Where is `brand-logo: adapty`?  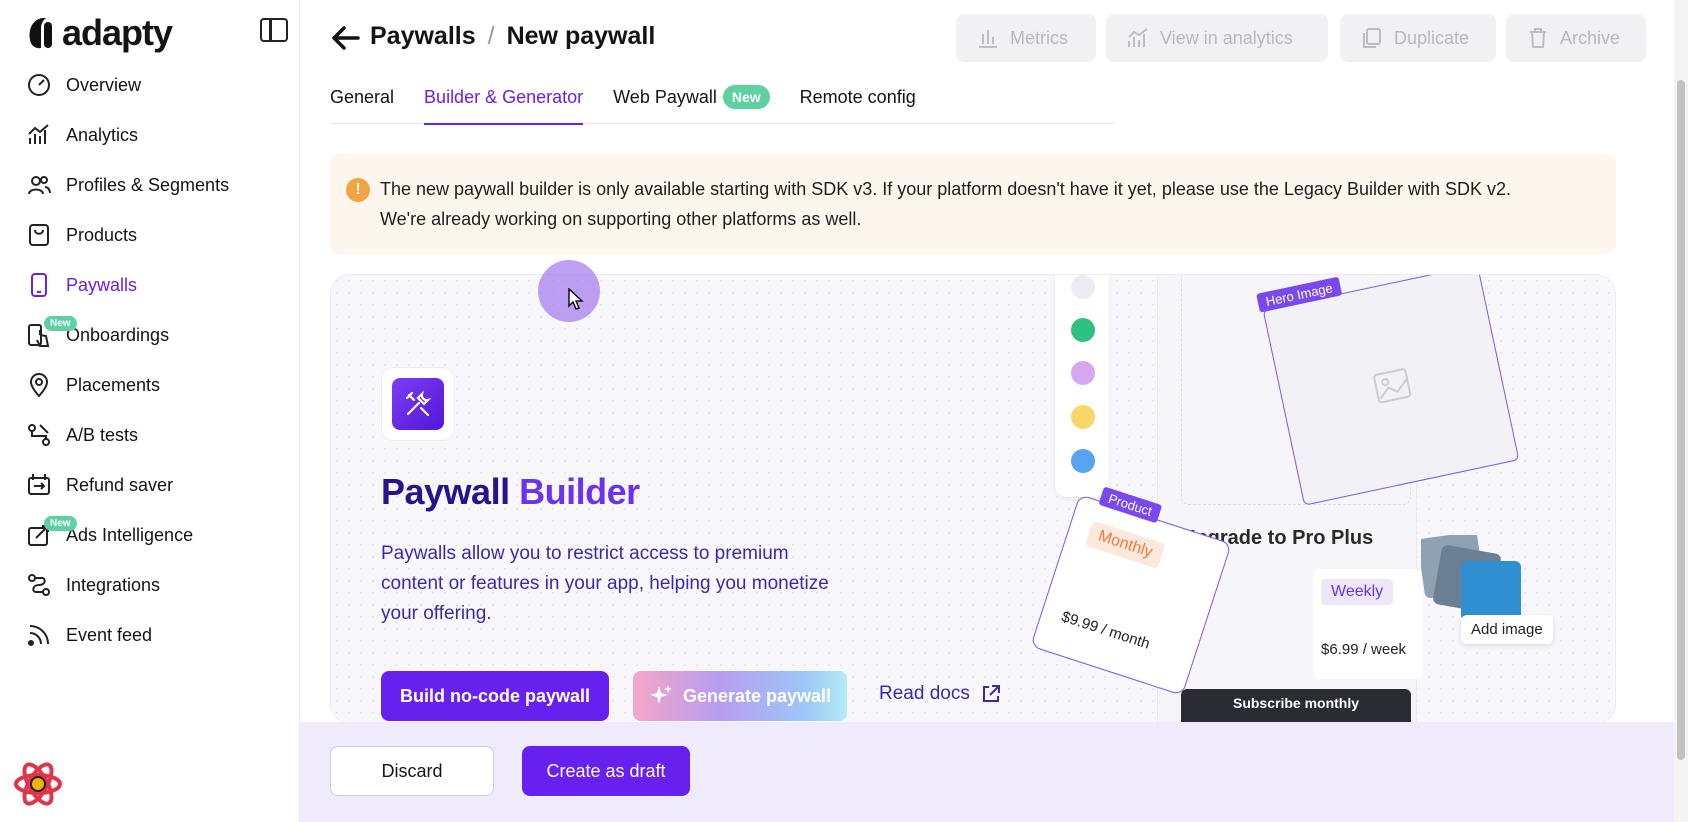 brand-logo: adapty is located at coordinates (99, 33).